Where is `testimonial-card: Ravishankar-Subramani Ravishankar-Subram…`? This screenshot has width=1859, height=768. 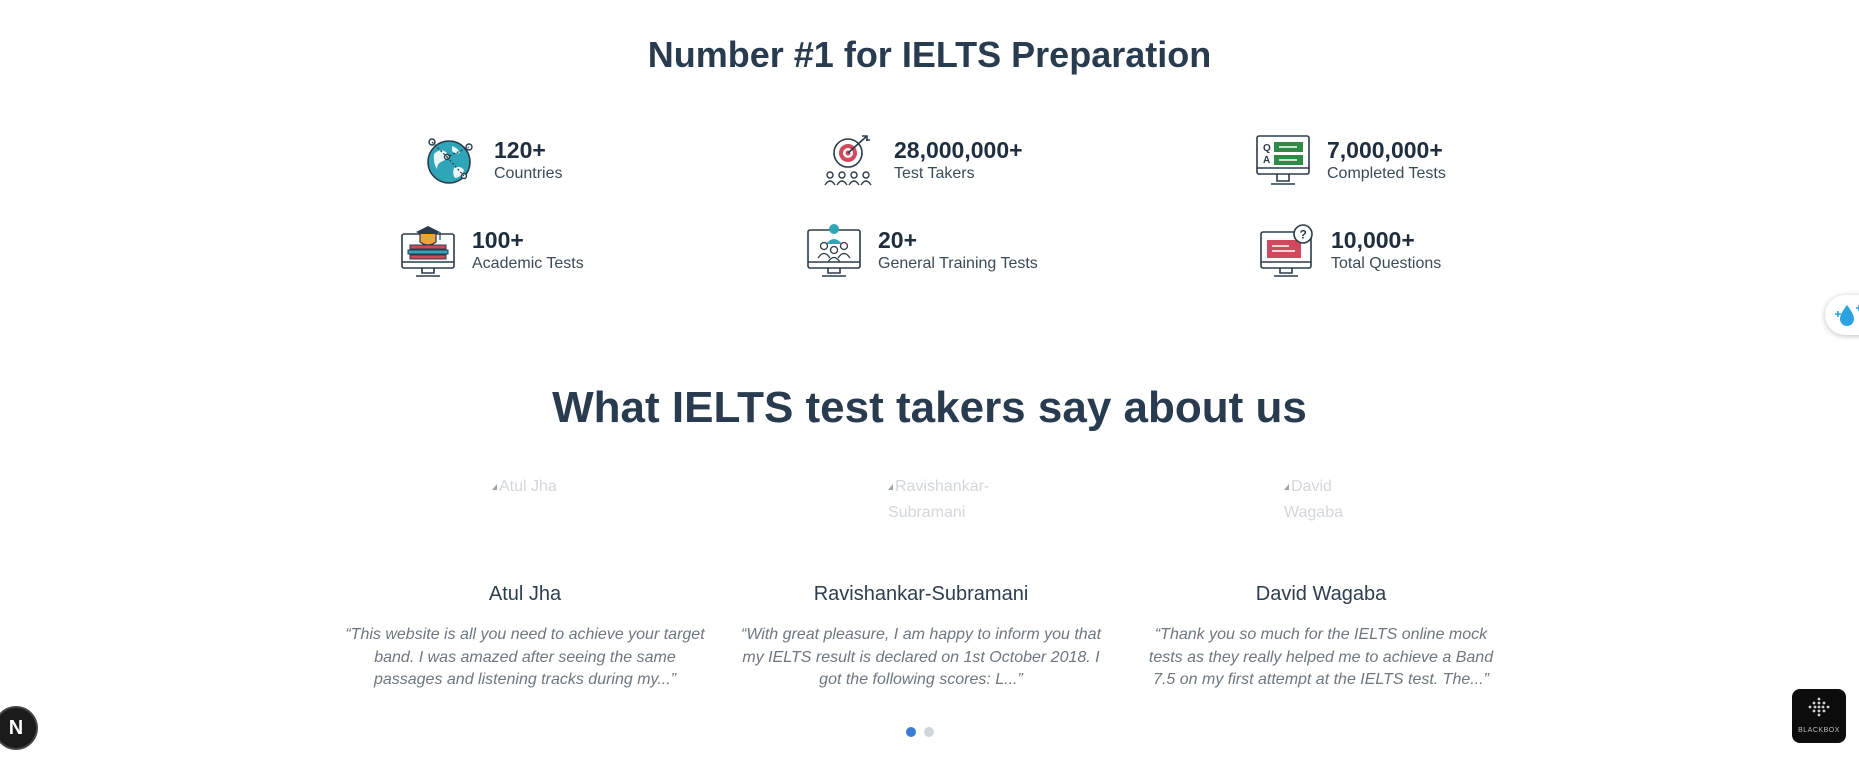 testimonial-card: Ravishankar-Subramani Ravishankar-Subram… is located at coordinates (921, 583).